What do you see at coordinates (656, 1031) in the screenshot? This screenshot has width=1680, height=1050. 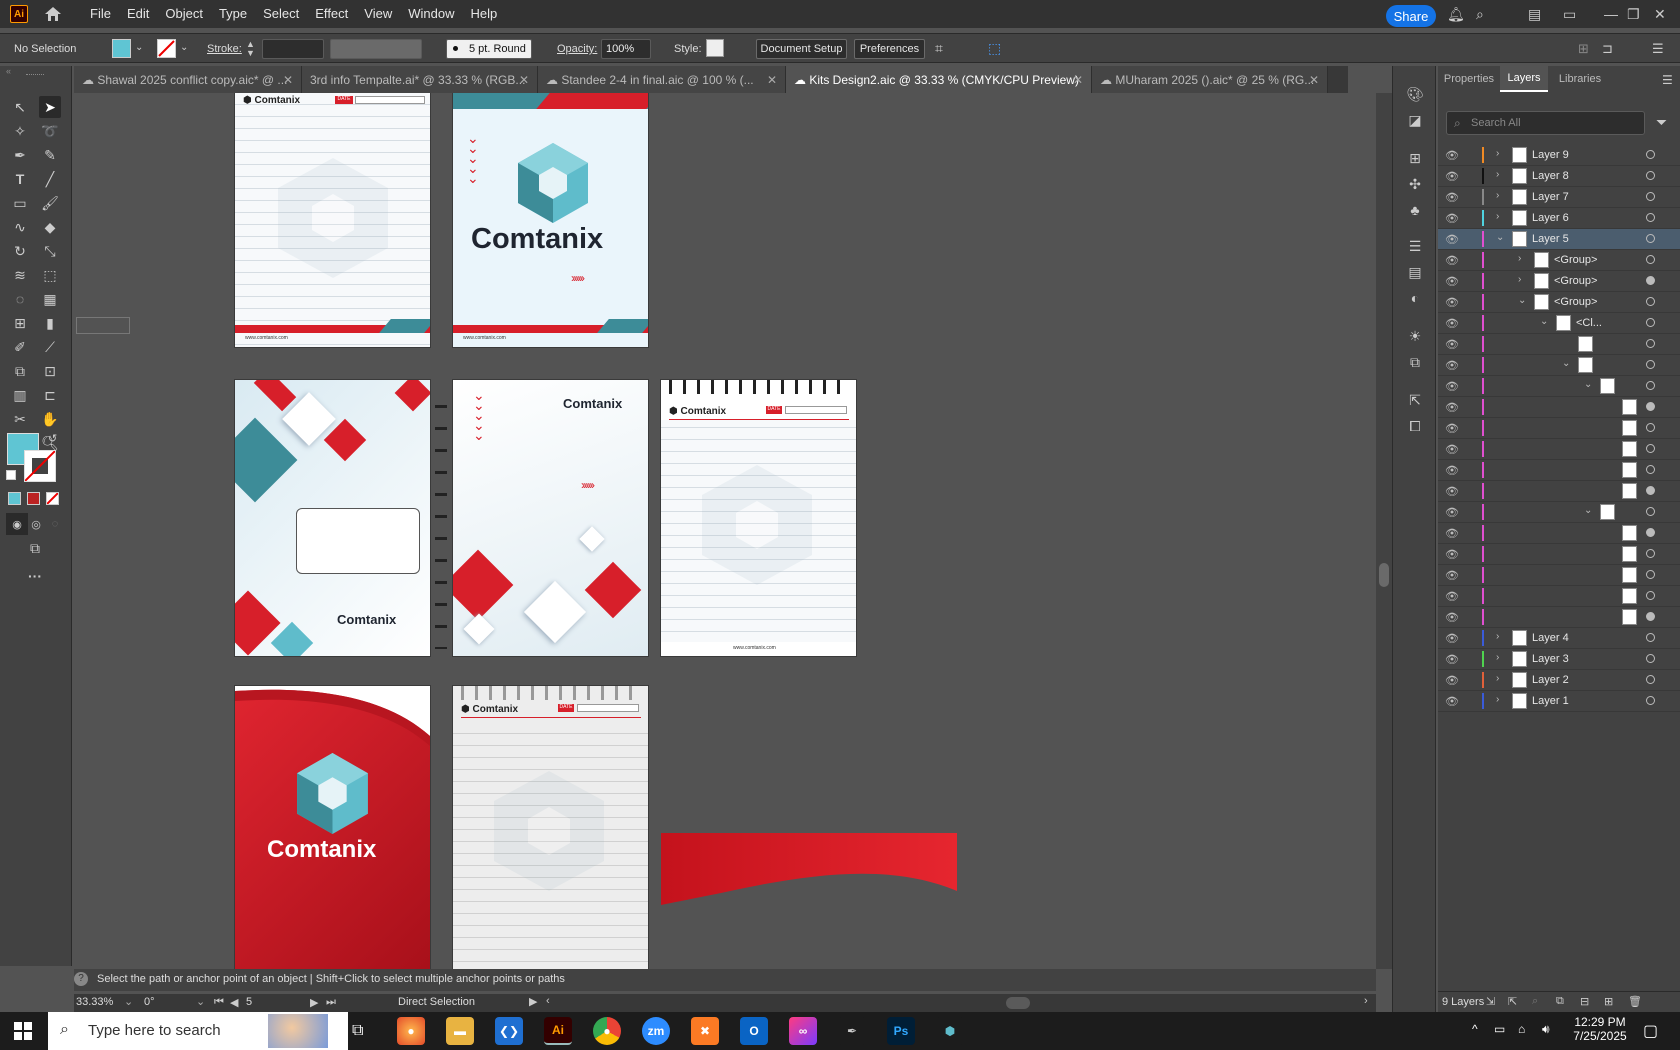 I see `zoom-icon: zm` at bounding box center [656, 1031].